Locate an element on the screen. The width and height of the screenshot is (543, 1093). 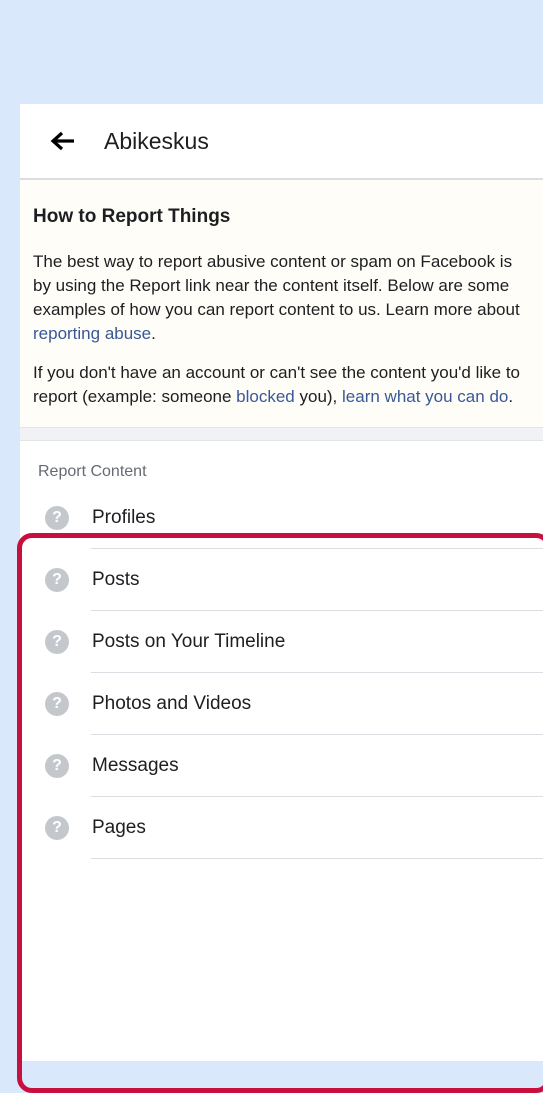
list-item-photos-and-videos: ? Photos and Videos is located at coordinates (281, 704).